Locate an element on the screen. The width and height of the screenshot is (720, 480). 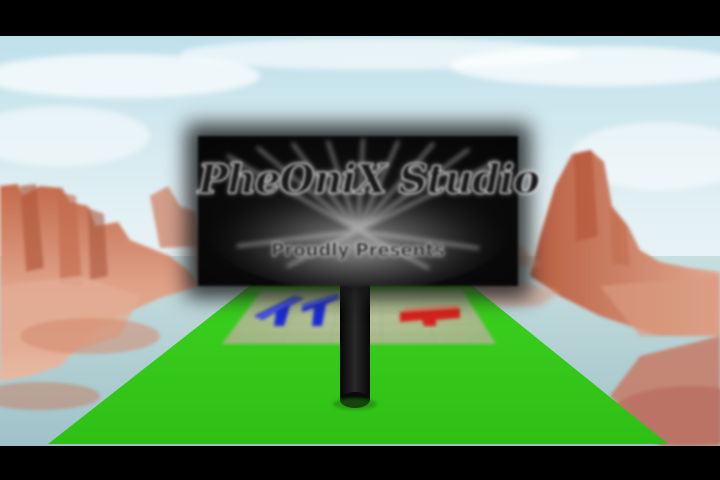
letterbox-bottom is located at coordinates (360, 463).